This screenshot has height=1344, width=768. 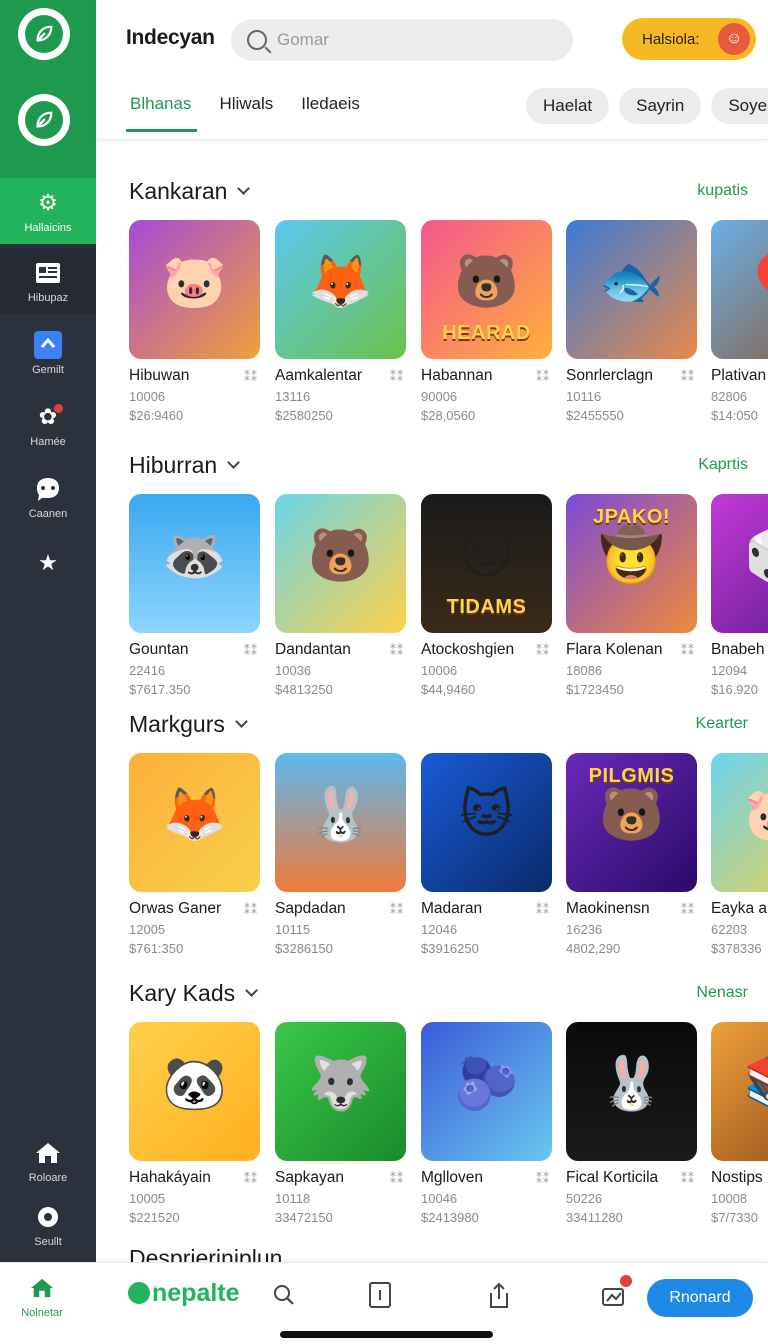 I want to click on game-card: 🐼 Hahakáyain ⁑⁑ 10005 $221520, so click(x=194, y=1127).